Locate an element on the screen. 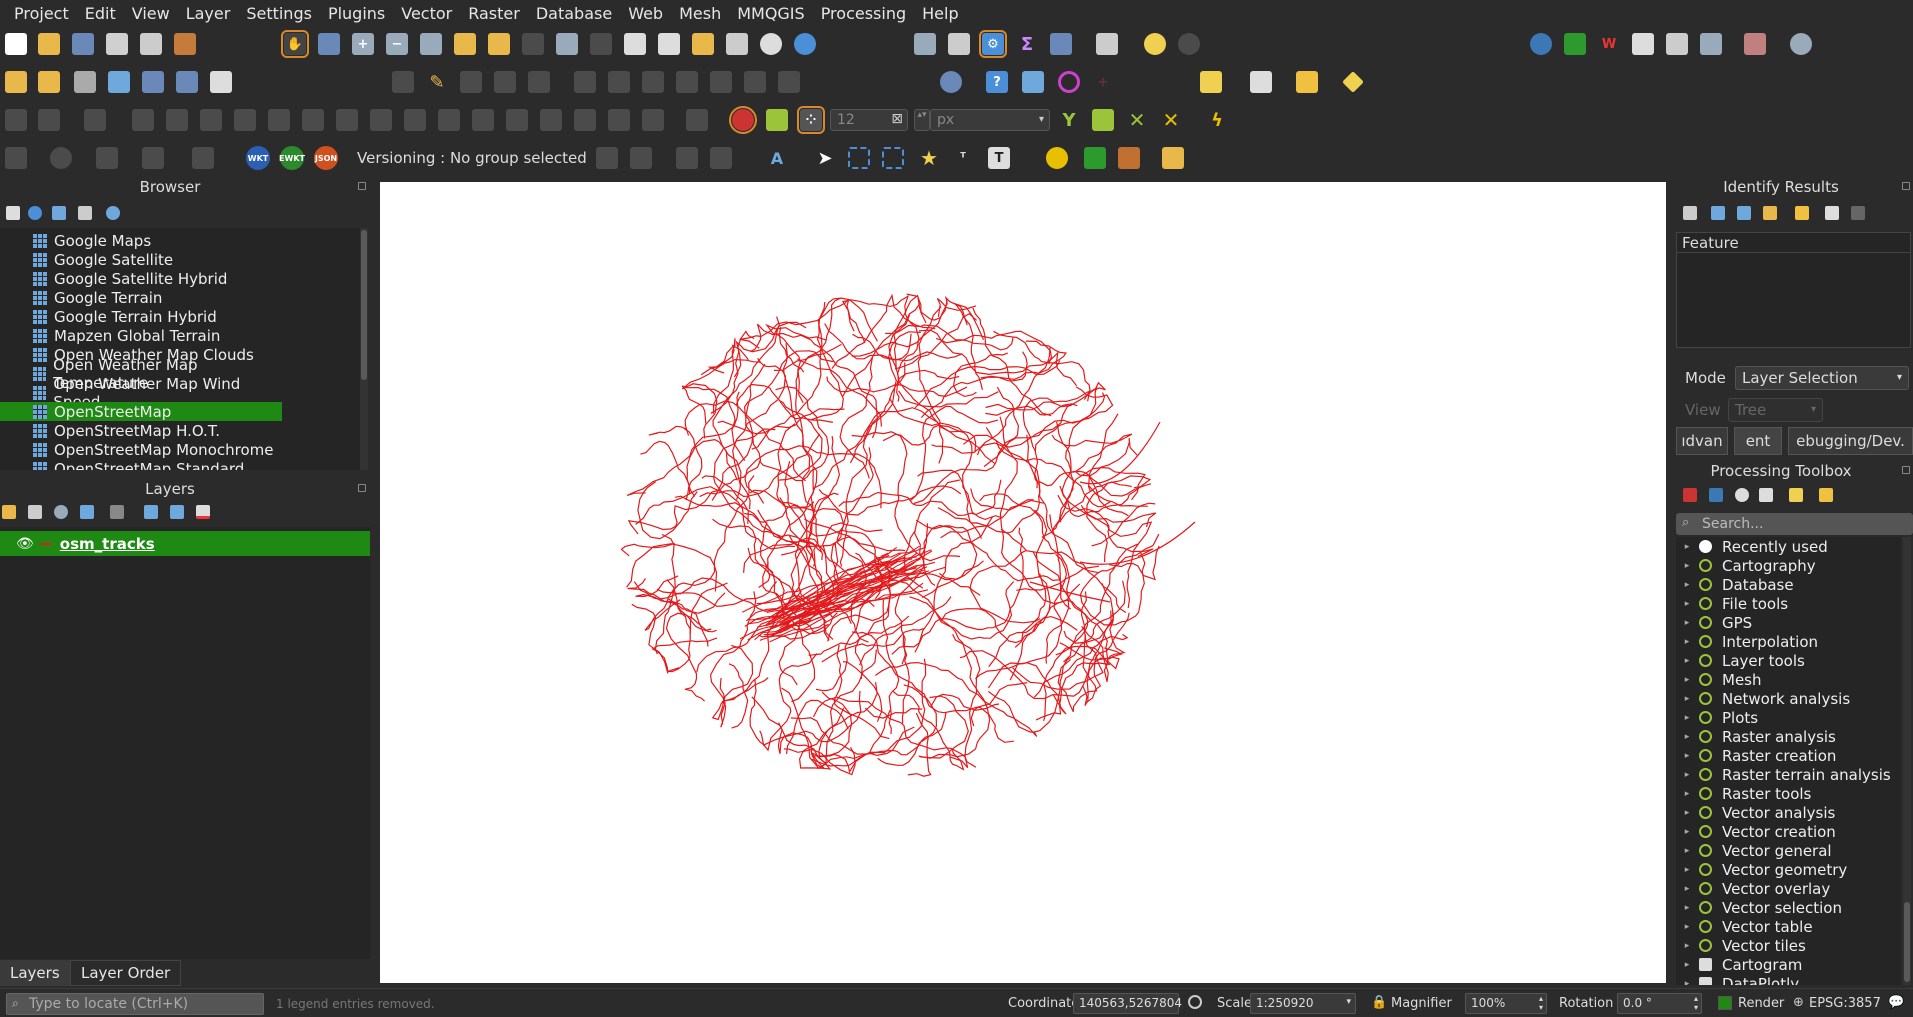 The image size is (1913, 1017). layer-row-osm-tracks: 👁 osm_tracks is located at coordinates (185, 543).